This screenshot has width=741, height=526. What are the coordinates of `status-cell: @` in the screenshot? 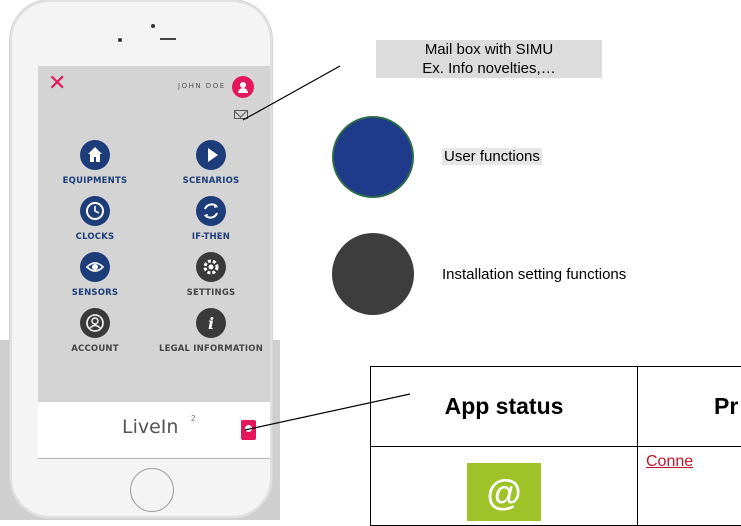 It's located at (504, 486).